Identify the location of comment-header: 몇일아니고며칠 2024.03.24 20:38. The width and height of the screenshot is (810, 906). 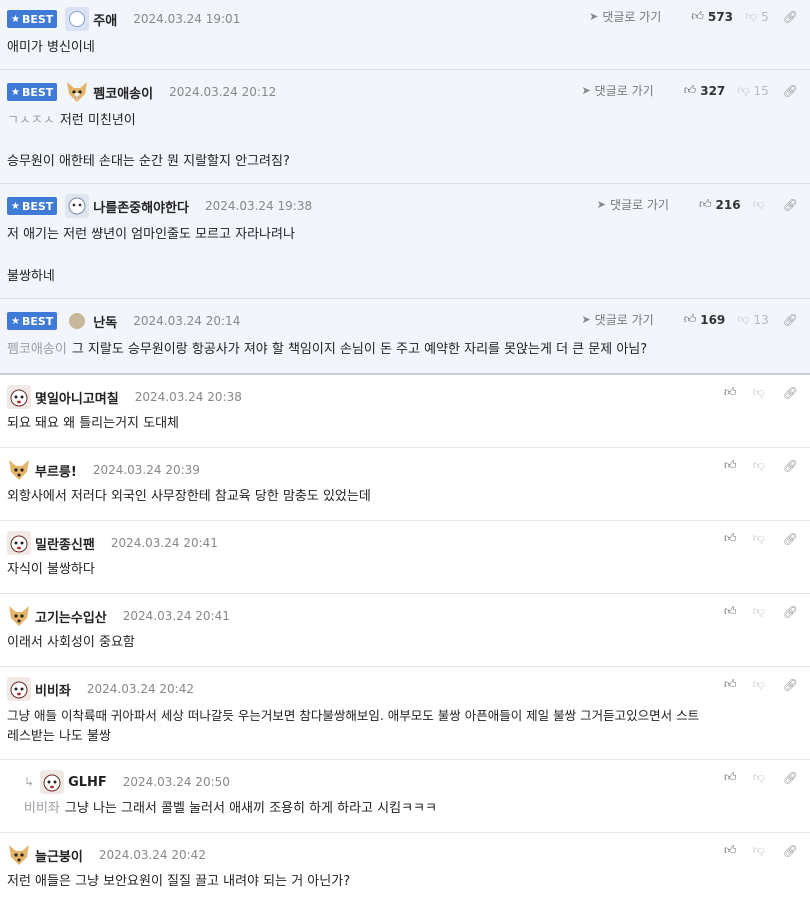
(124, 397).